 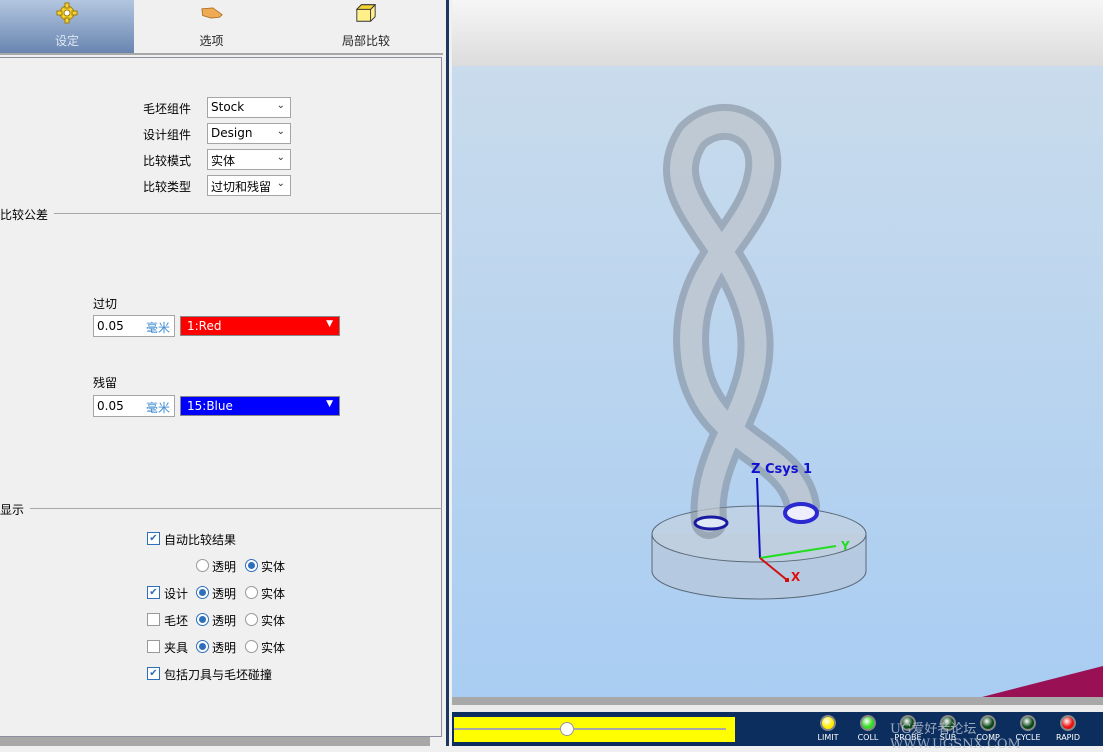 I want to click on simulation-speed-slider, so click(x=594, y=729).